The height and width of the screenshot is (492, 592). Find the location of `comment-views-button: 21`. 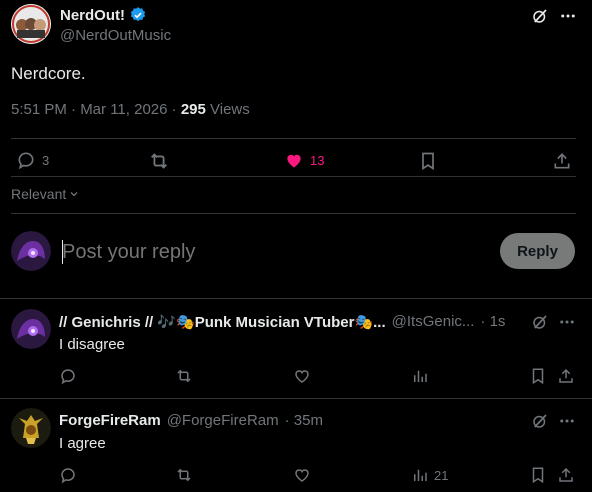

comment-views-button: 21 is located at coordinates (429, 475).